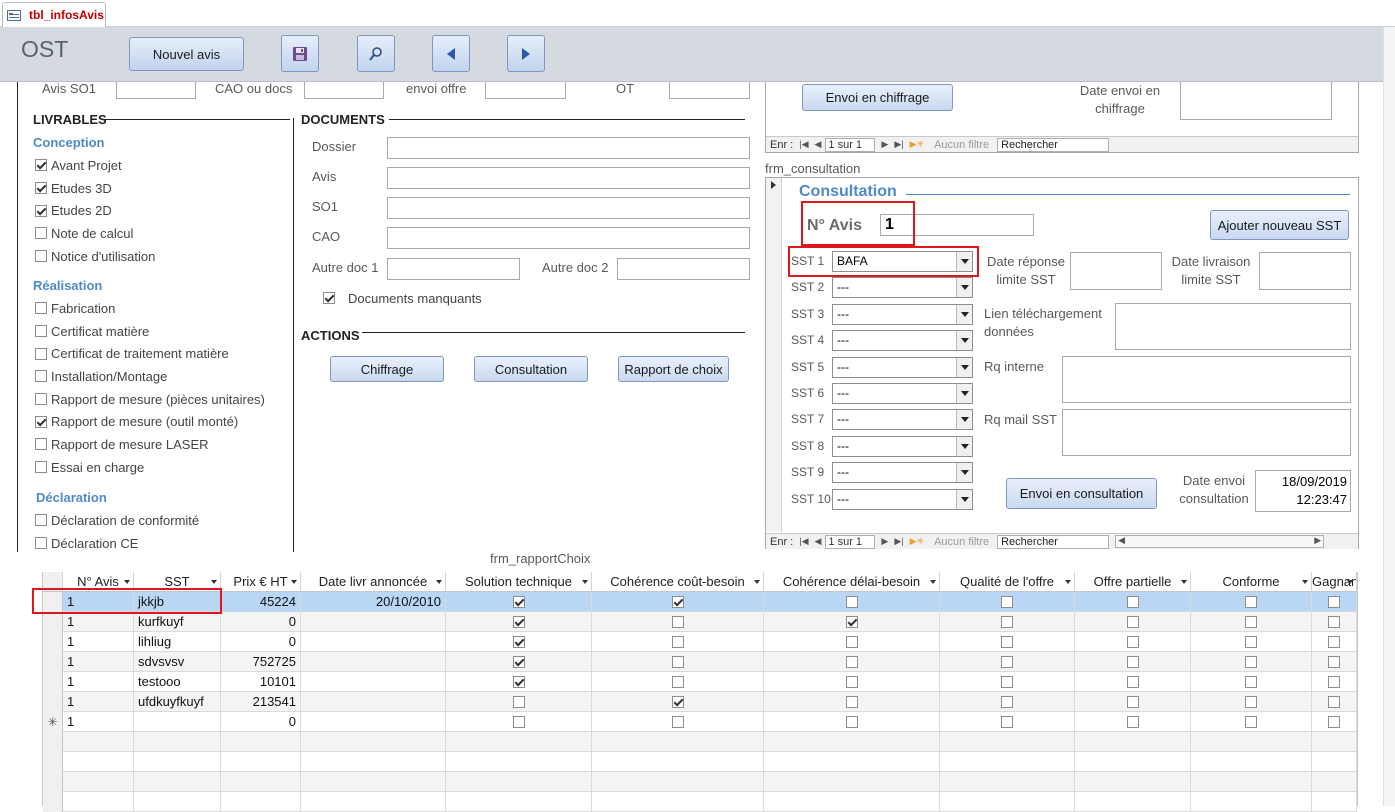 This screenshot has height=812, width=1395. What do you see at coordinates (519, 582) in the screenshot?
I see `column-header: Solution technique` at bounding box center [519, 582].